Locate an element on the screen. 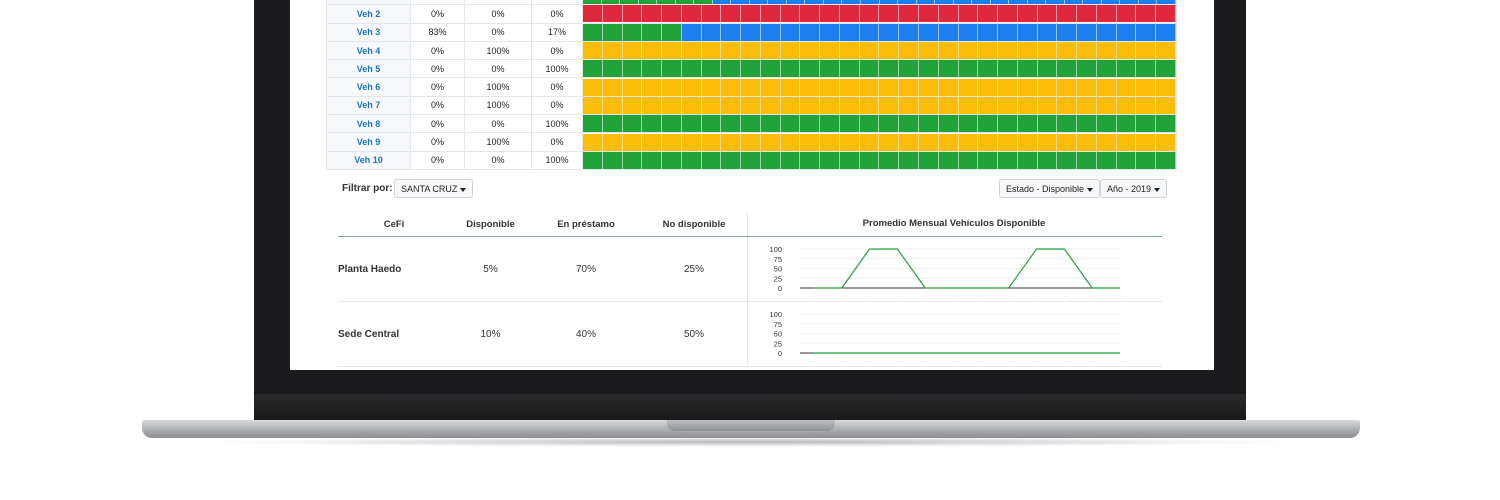 This screenshot has width=1500, height=500. vehicle-link: Veh 2 is located at coordinates (369, 14).